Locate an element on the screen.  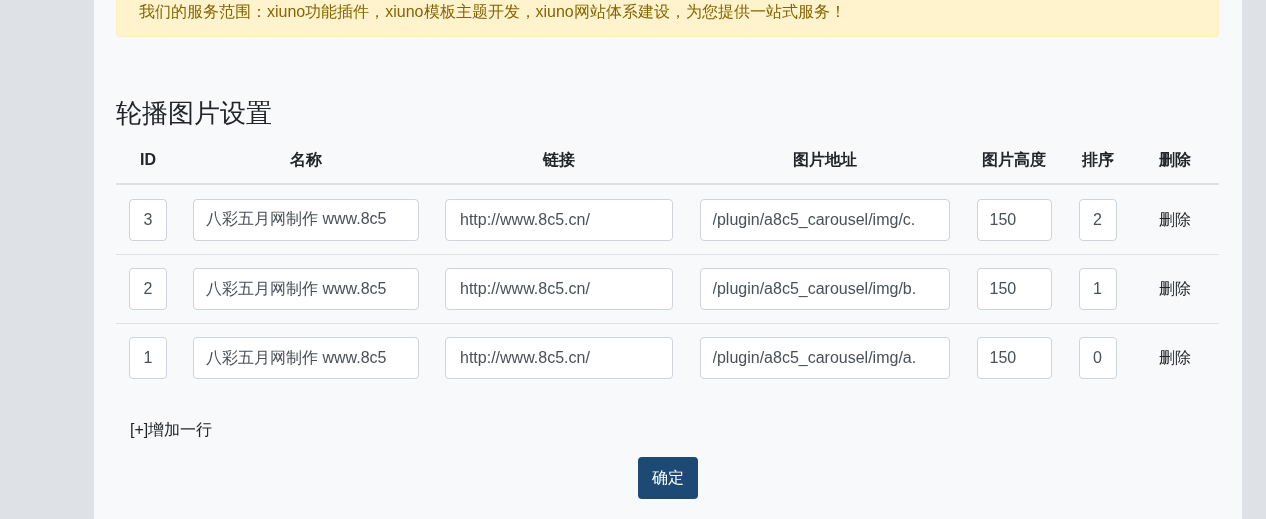
section-title: 轮播图片设置 is located at coordinates (194, 113).